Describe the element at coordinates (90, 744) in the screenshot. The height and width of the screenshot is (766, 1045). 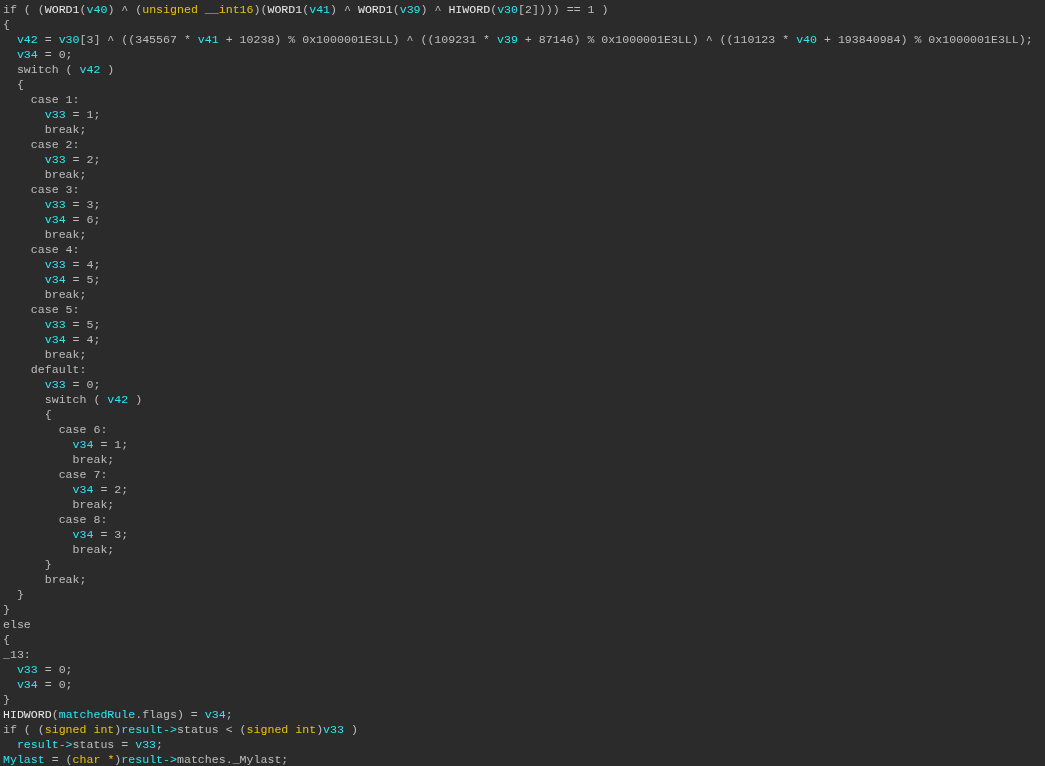
I see `code-line: result->status = v33;` at that location.